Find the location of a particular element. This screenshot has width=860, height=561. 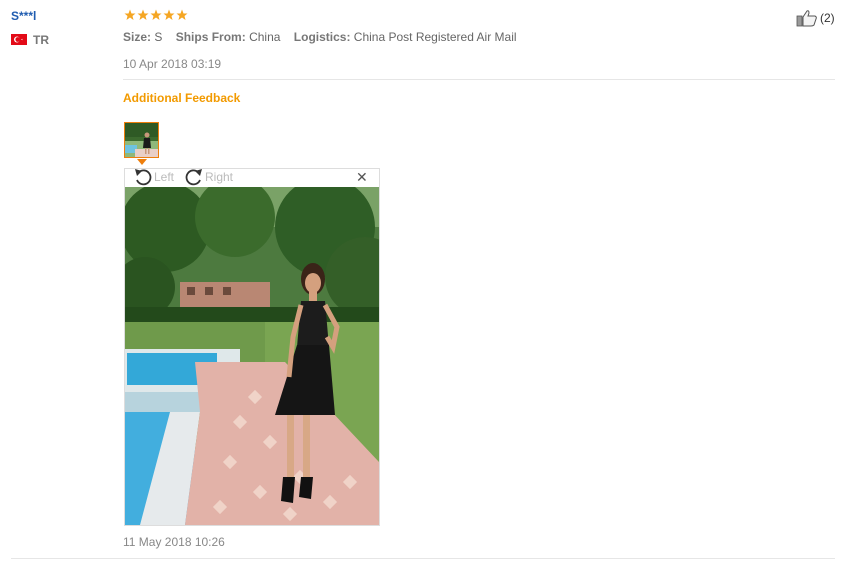

close-icon: ✕ is located at coordinates (362, 177).